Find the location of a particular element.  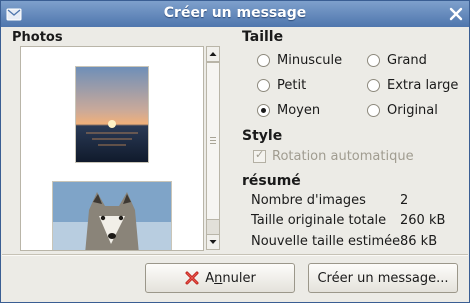

radio-label: Original is located at coordinates (412, 110).